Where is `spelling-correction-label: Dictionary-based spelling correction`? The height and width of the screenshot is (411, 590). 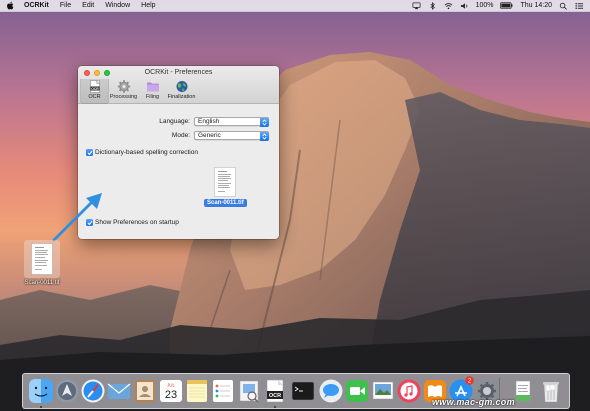 spelling-correction-label: Dictionary-based spelling correction is located at coordinates (146, 152).